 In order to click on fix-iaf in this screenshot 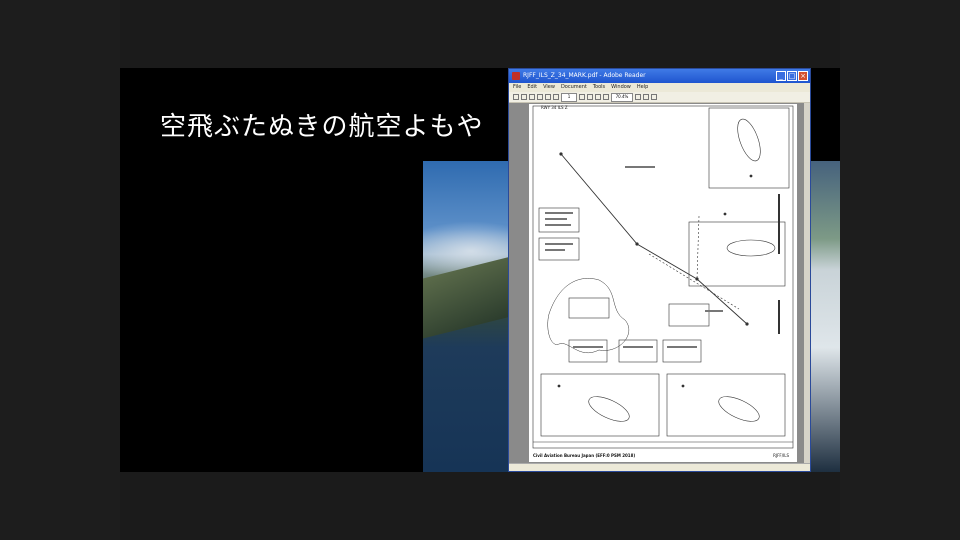, I will do `click(637, 244)`.